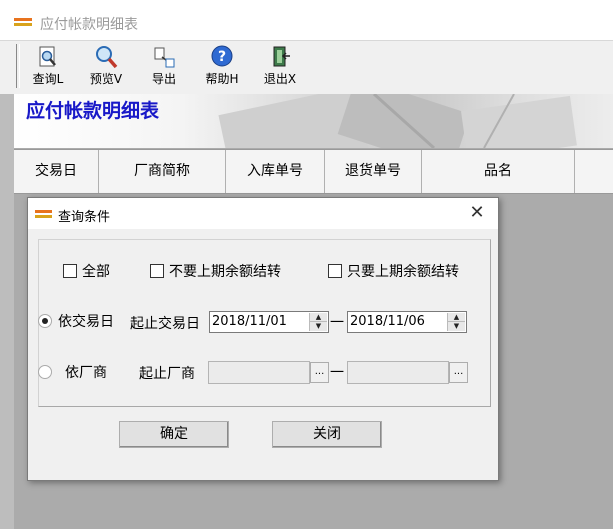  Describe the element at coordinates (89, 25) in the screenshot. I see `window-title: 应付帐款明细表` at that location.